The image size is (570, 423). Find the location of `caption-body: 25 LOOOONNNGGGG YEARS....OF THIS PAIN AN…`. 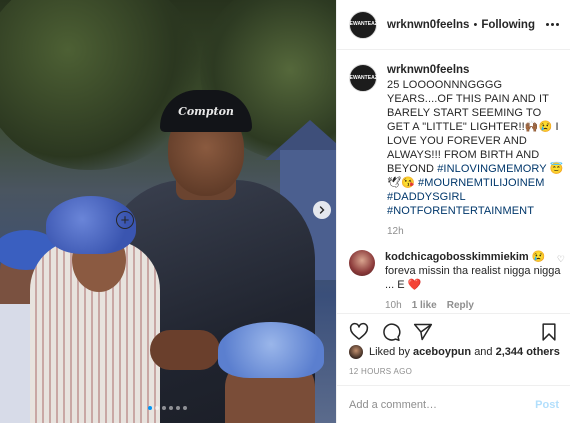

caption-body: 25 LOOOONNNGGGG YEARS....OF THIS PAIN AN… is located at coordinates (473, 127).